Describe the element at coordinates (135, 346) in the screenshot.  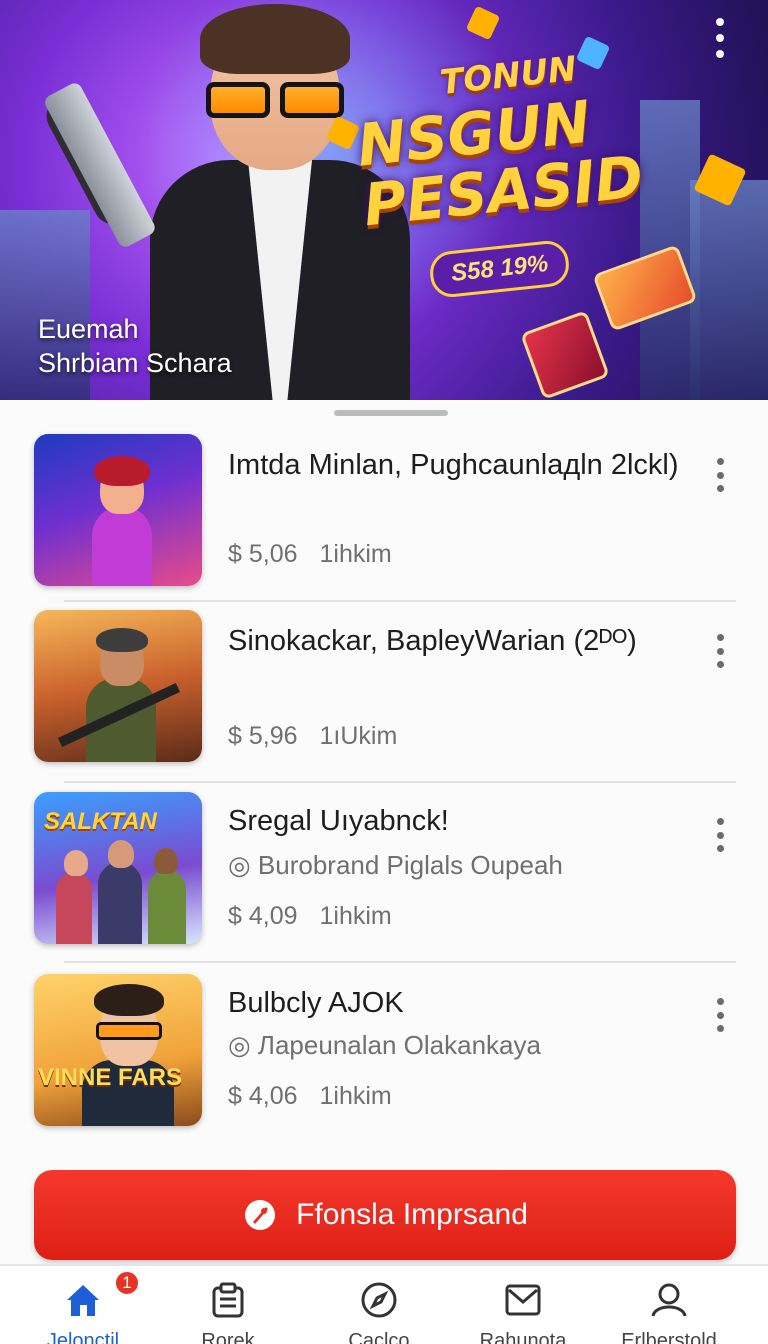
I see `hero-caption: Euemah Shrbiam Schara` at that location.